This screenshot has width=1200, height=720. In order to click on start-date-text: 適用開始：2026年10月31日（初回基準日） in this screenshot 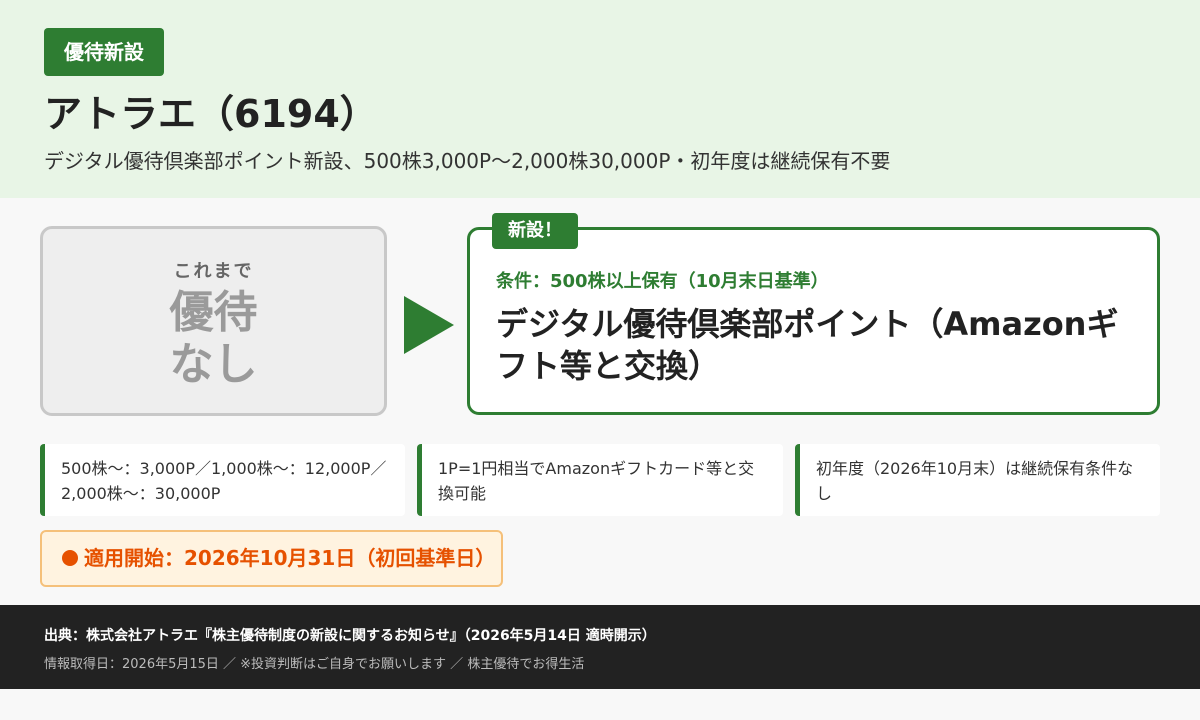, I will do `click(290, 558)`.